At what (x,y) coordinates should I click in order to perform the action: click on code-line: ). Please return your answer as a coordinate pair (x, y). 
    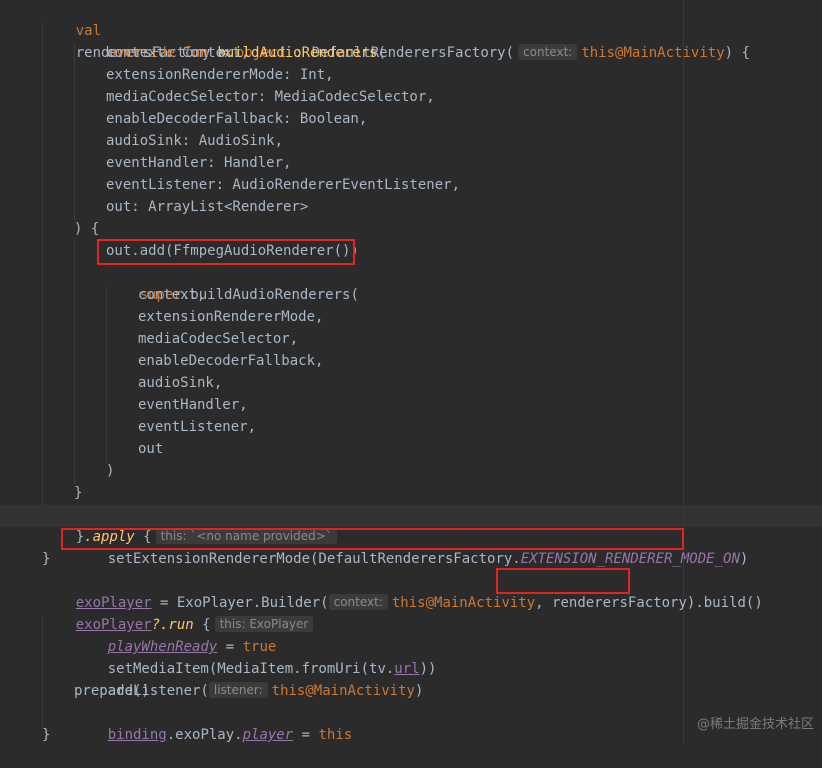
    Looking at the image, I should click on (110, 471).